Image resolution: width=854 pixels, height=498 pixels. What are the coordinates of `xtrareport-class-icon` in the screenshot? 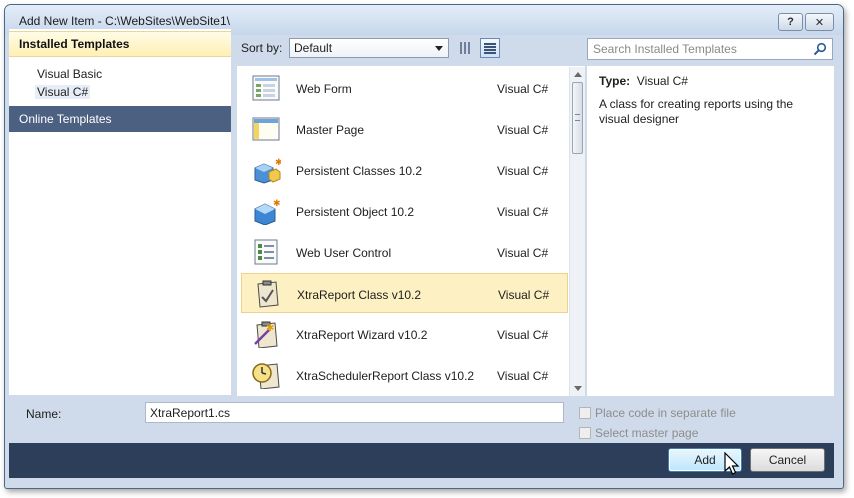 It's located at (268, 294).